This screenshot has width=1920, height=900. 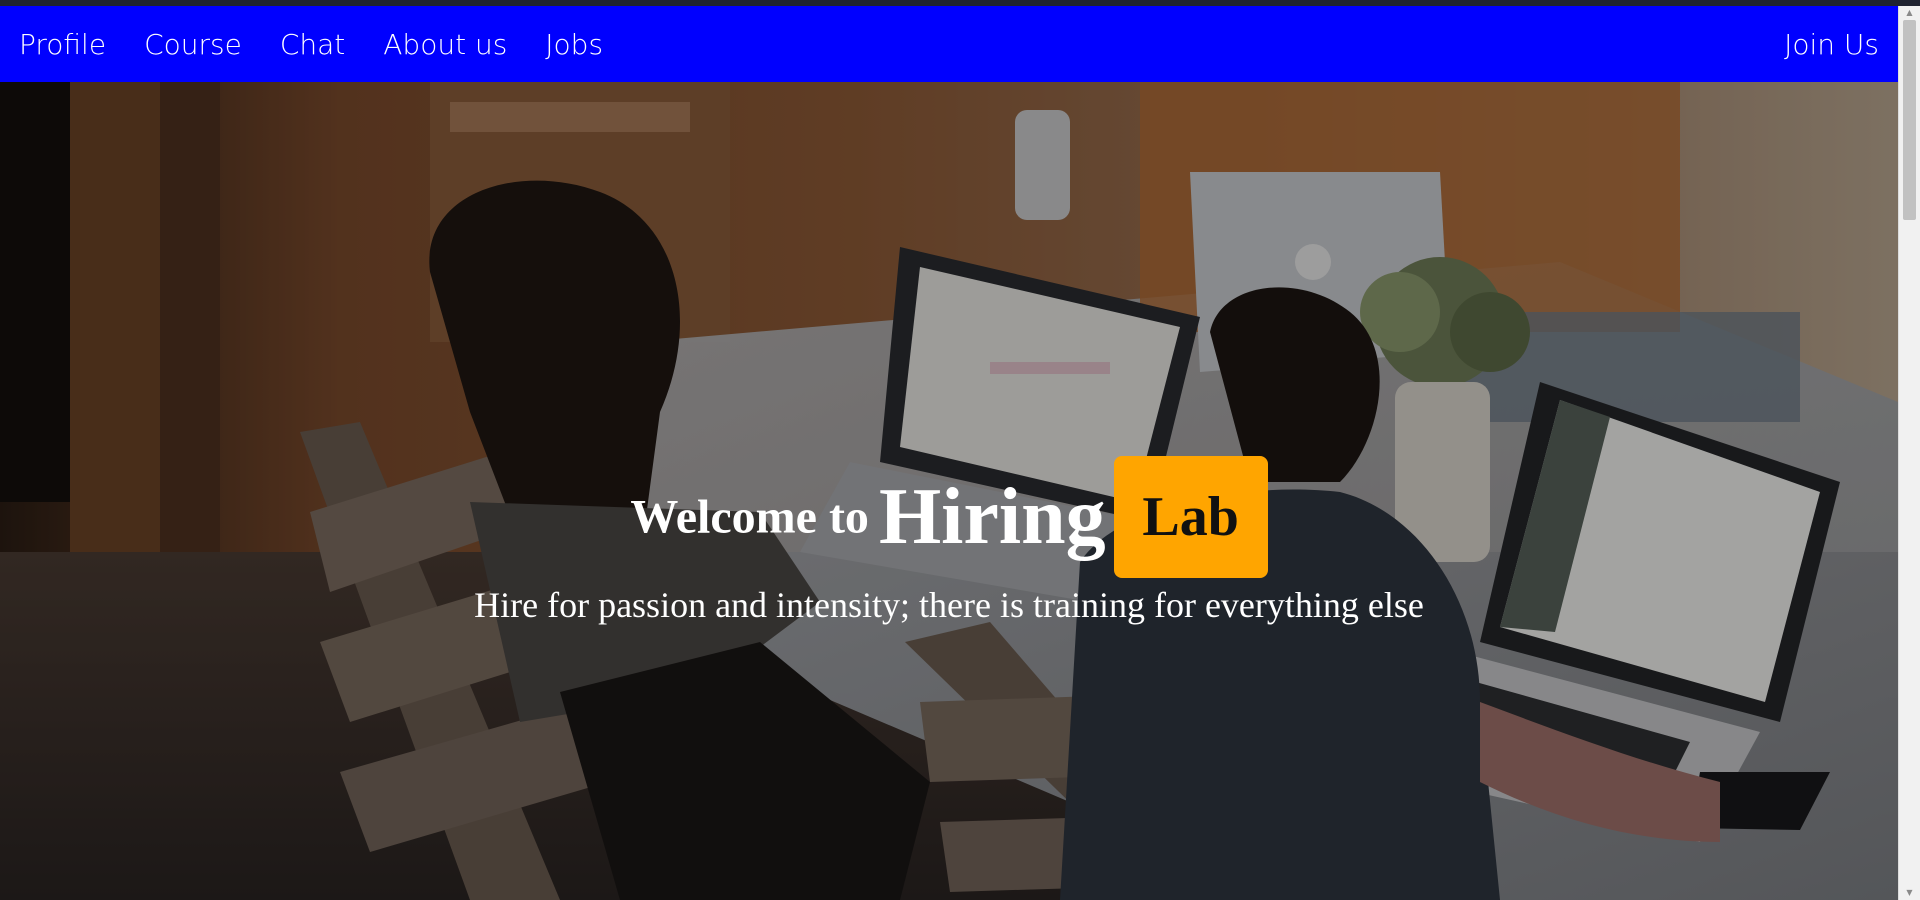 What do you see at coordinates (992, 516) in the screenshot?
I see `hero-brand-text: Hiring` at bounding box center [992, 516].